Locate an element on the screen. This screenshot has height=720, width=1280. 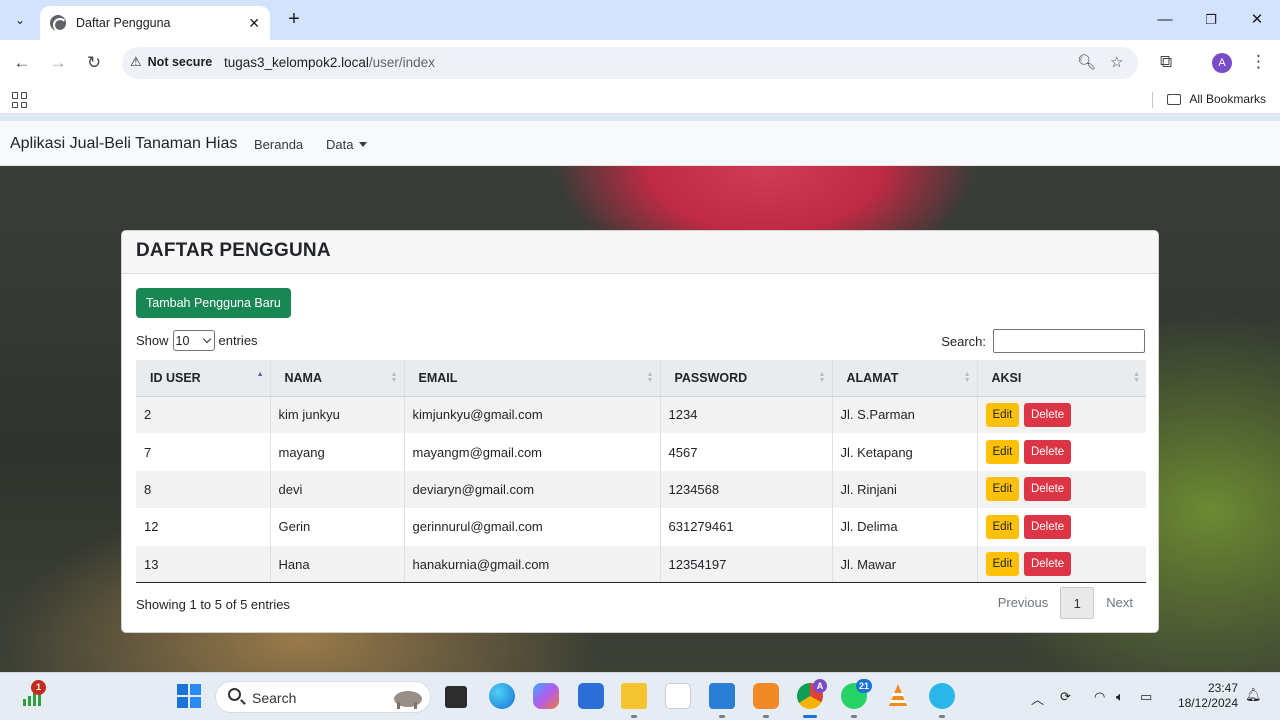
file-explorer-icon is located at coordinates (634, 696).